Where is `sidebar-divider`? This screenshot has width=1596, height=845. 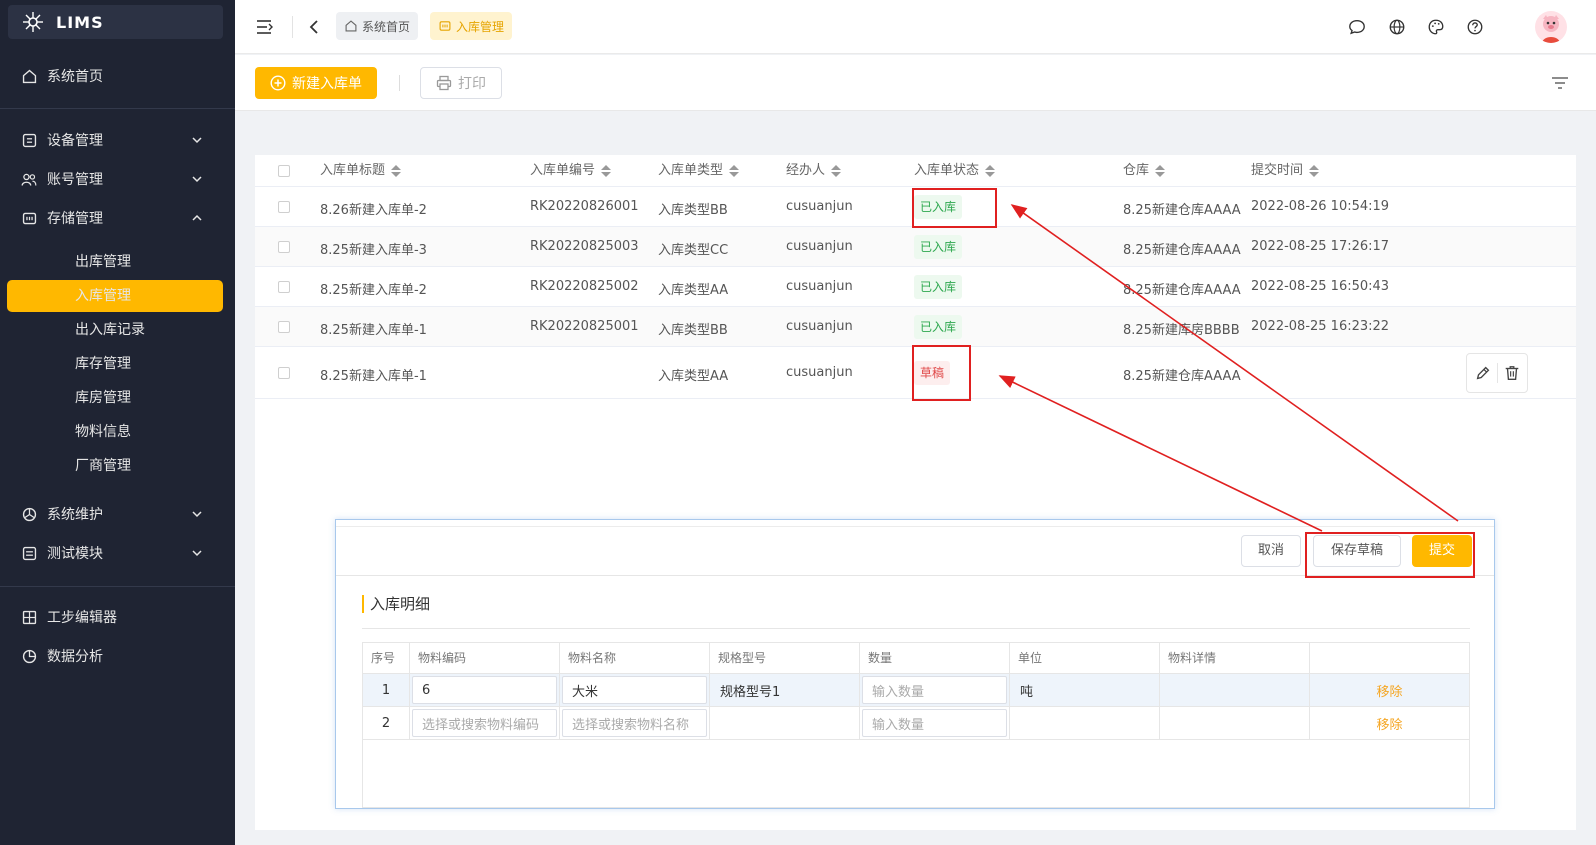
sidebar-divider is located at coordinates (117, 586).